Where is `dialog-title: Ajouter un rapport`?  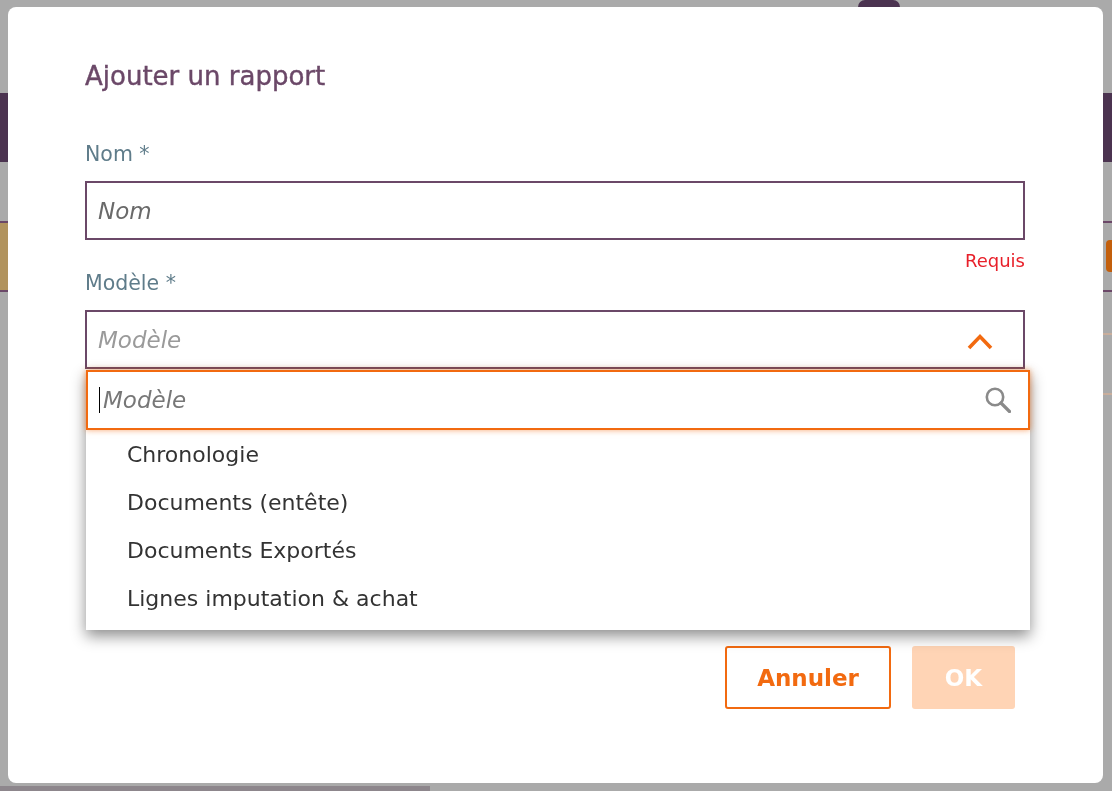 dialog-title: Ajouter un rapport is located at coordinates (205, 76).